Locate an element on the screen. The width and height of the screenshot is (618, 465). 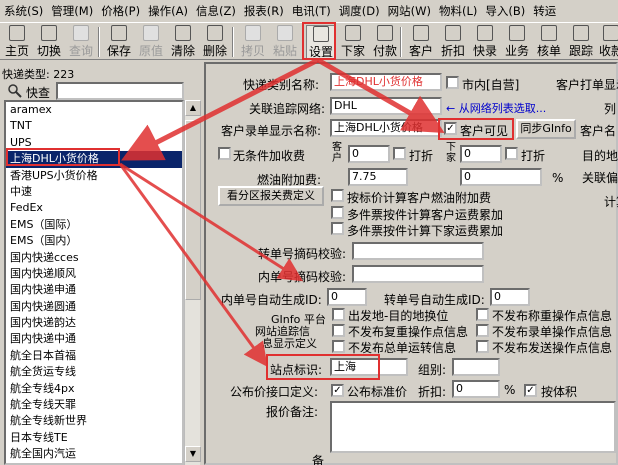
list-item: 航全日本首福 is located at coordinates (94, 356).